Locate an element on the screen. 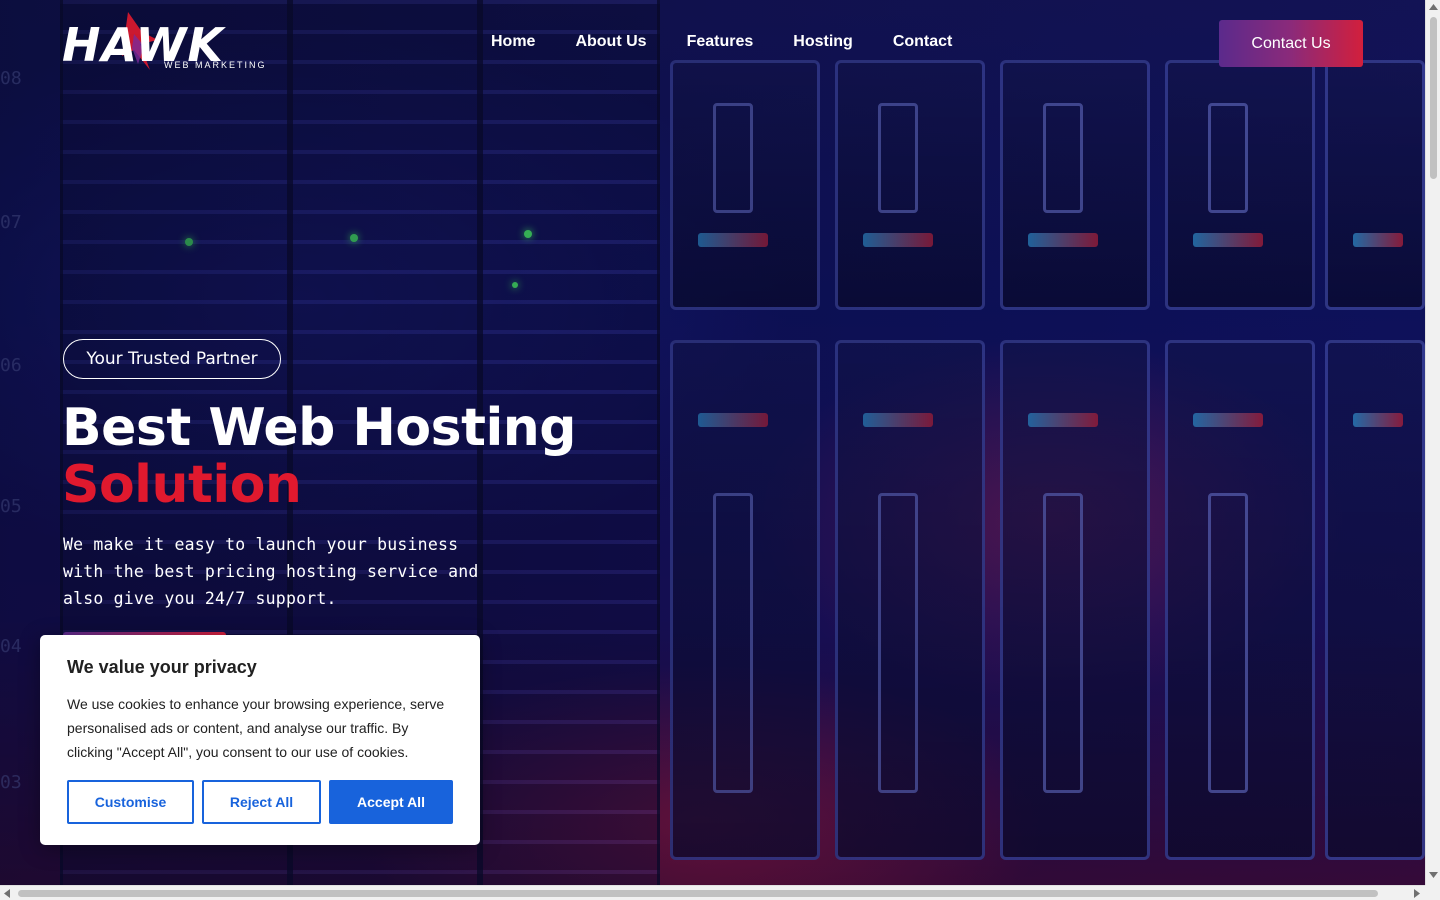  horizontal-scrollbar is located at coordinates (712, 892).